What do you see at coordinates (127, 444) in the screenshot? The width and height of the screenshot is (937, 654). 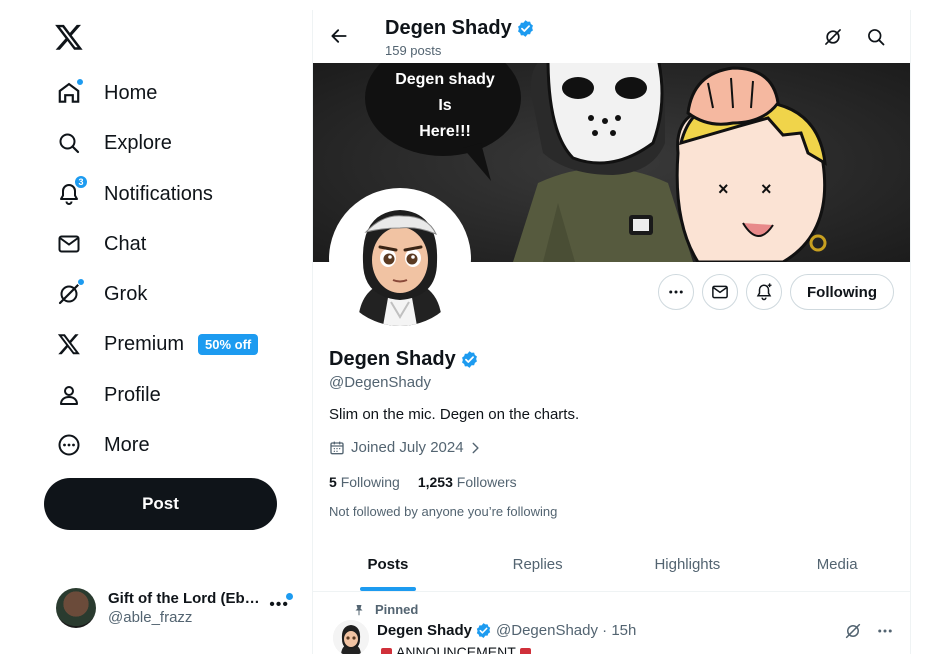 I see `nav-more-label: More` at bounding box center [127, 444].